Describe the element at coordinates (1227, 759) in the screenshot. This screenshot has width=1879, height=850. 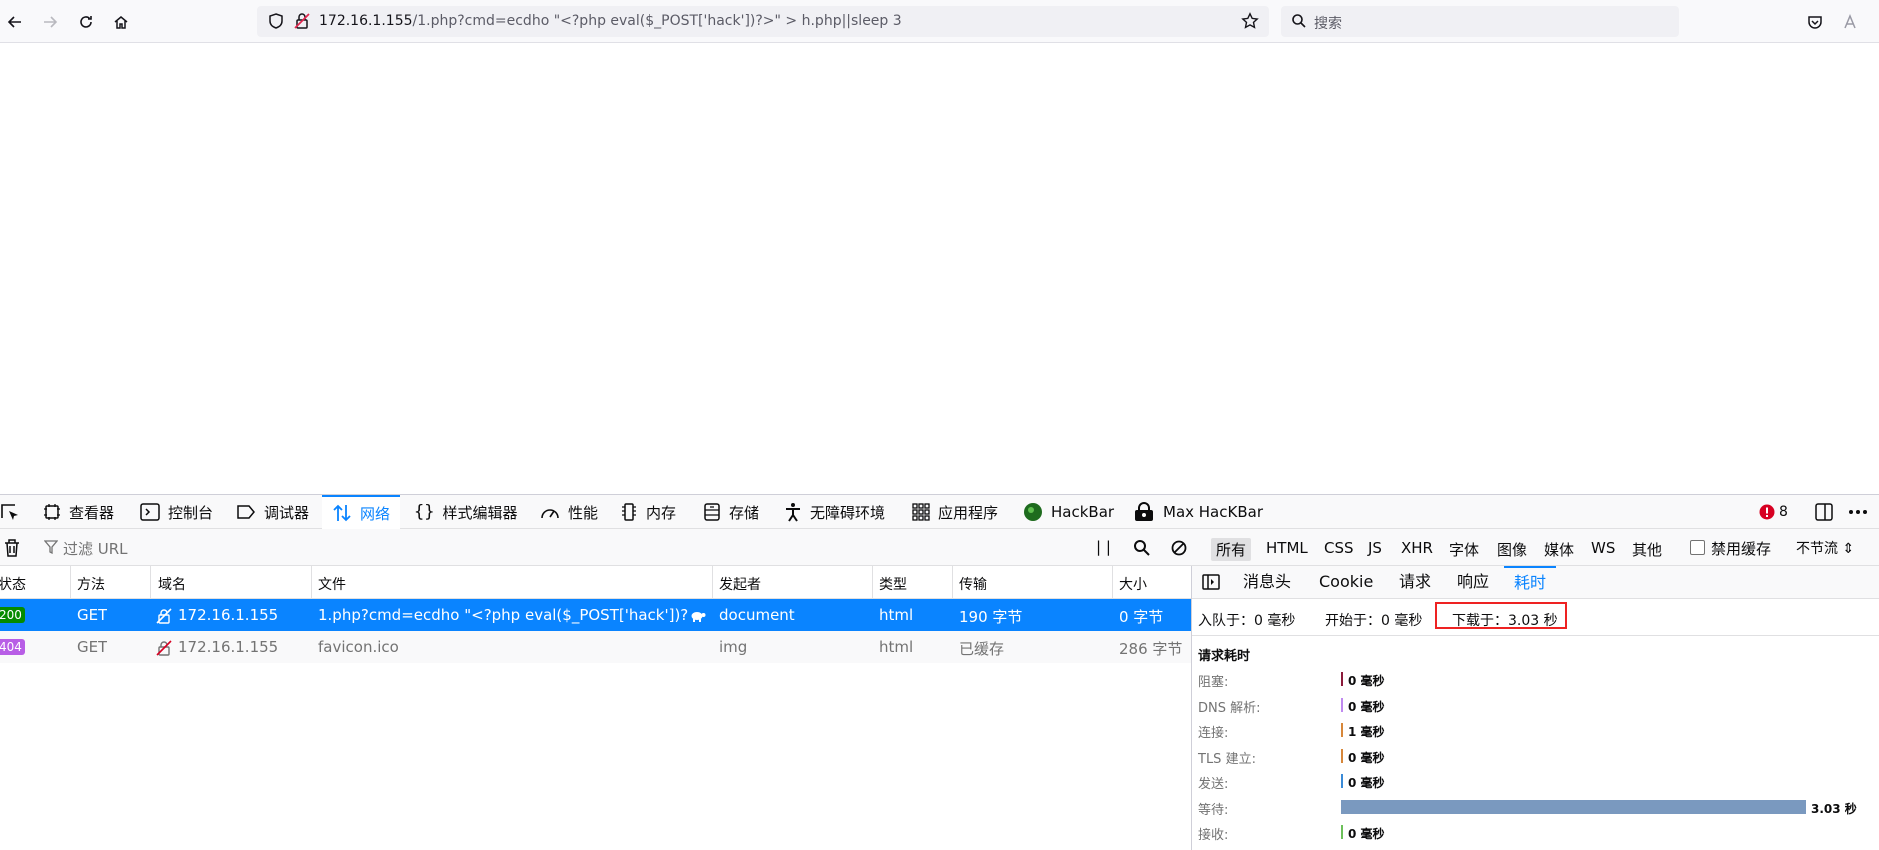
I see `timing-label: TLS 建立:` at that location.